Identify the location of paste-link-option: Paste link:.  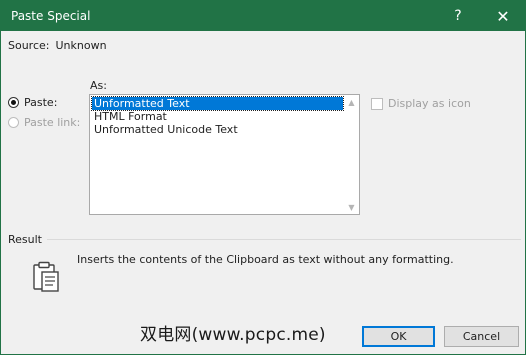
(44, 122).